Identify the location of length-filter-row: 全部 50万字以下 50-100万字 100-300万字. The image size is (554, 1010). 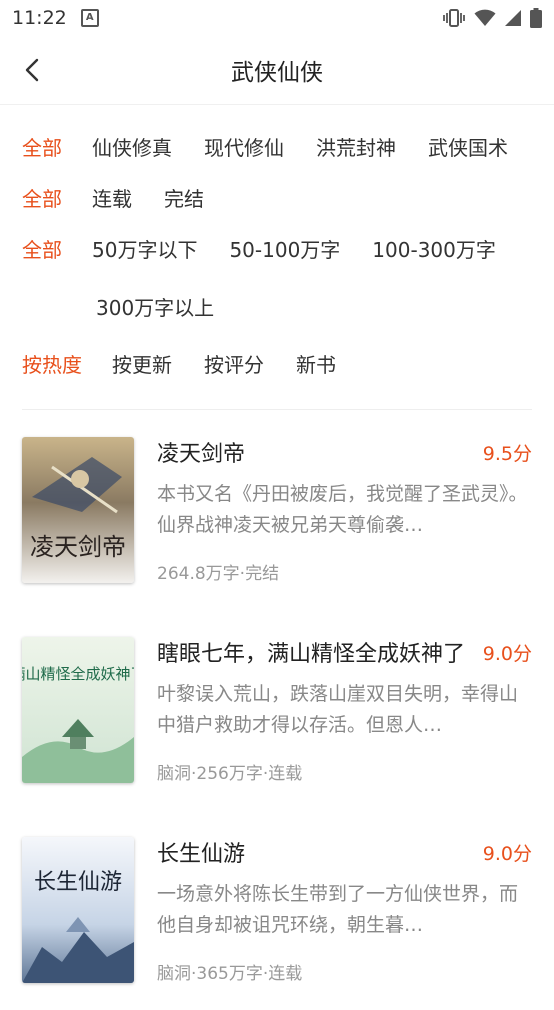
(277, 248).